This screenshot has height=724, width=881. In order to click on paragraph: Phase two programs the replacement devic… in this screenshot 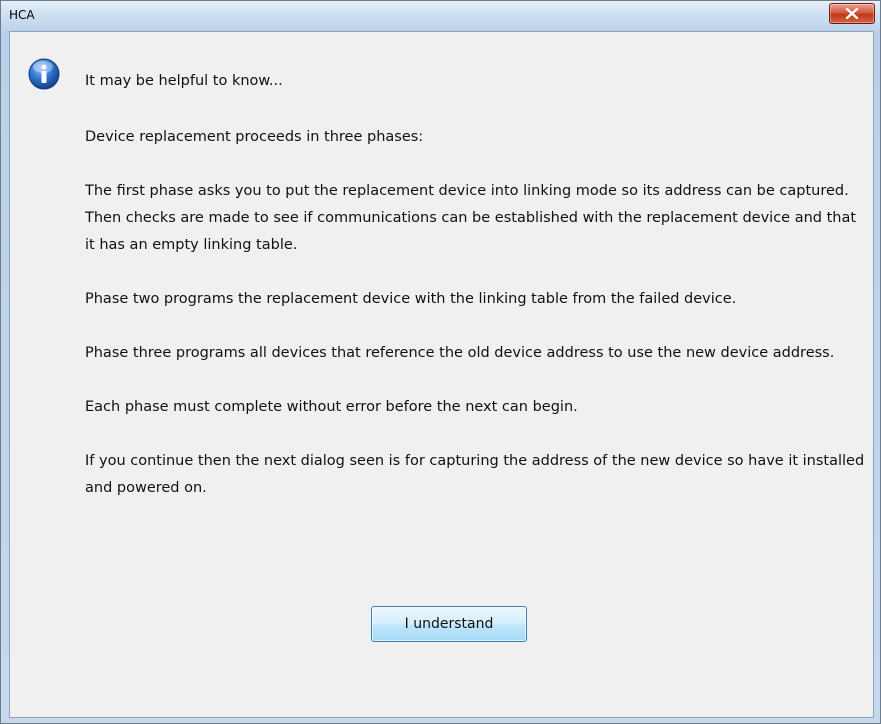, I will do `click(411, 299)`.